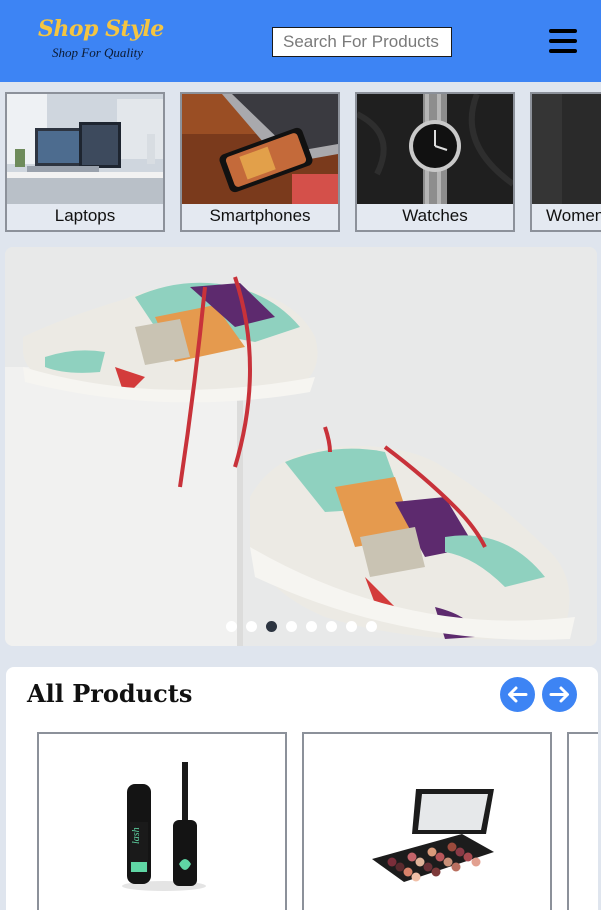 The image size is (601, 910). Describe the element at coordinates (101, 29) in the screenshot. I see `brand-title: Shop Style` at that location.